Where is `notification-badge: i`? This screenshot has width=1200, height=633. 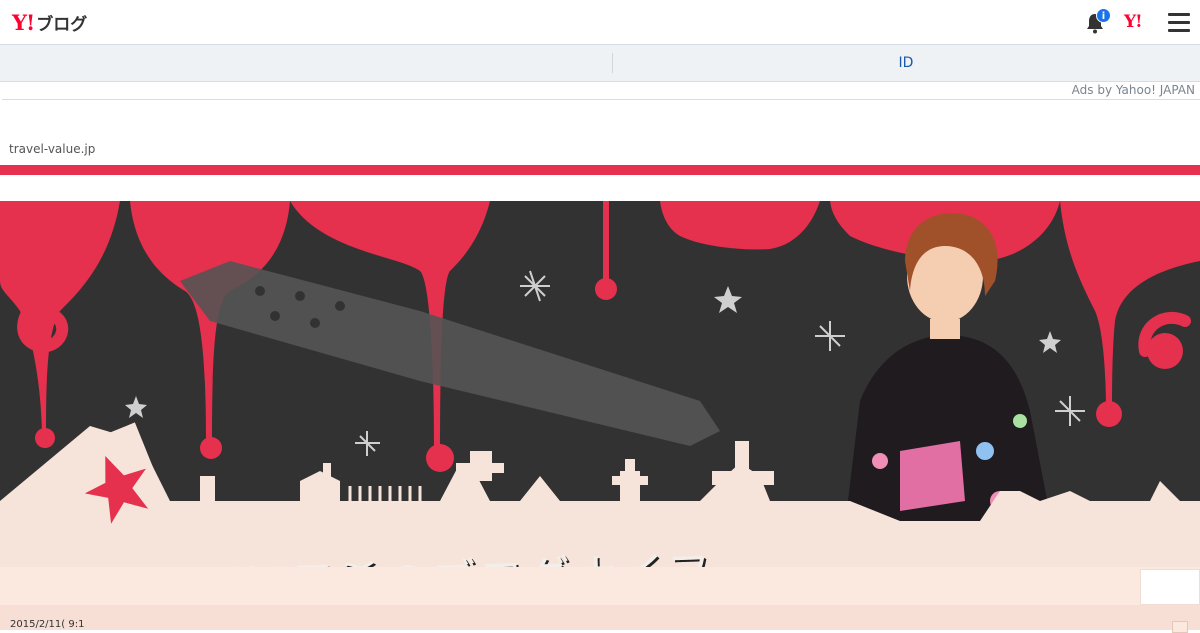 notification-badge: i is located at coordinates (1103, 15).